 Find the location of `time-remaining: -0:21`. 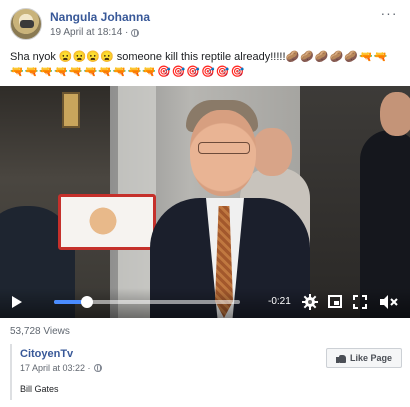

time-remaining: -0:21 is located at coordinates (279, 301).